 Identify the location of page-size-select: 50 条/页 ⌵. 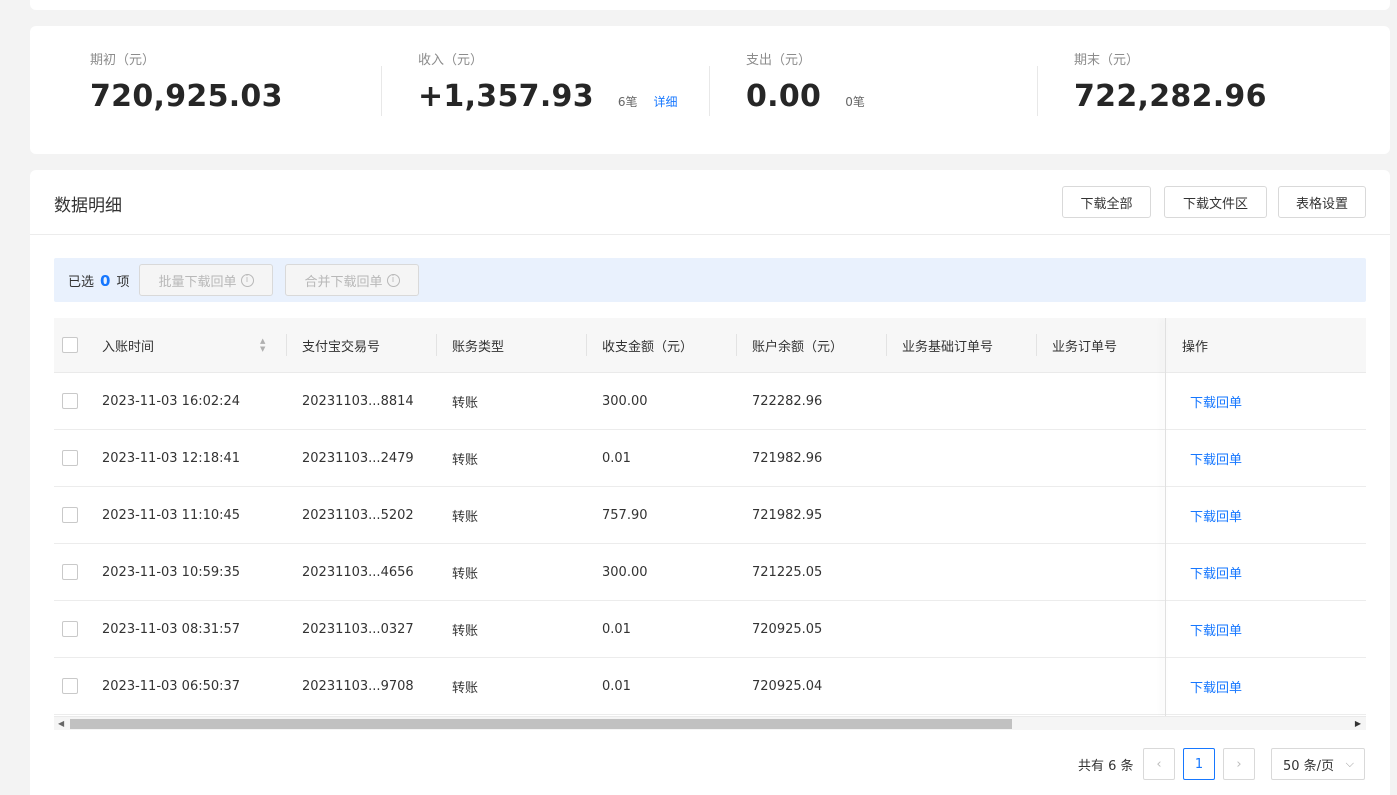
(1318, 764).